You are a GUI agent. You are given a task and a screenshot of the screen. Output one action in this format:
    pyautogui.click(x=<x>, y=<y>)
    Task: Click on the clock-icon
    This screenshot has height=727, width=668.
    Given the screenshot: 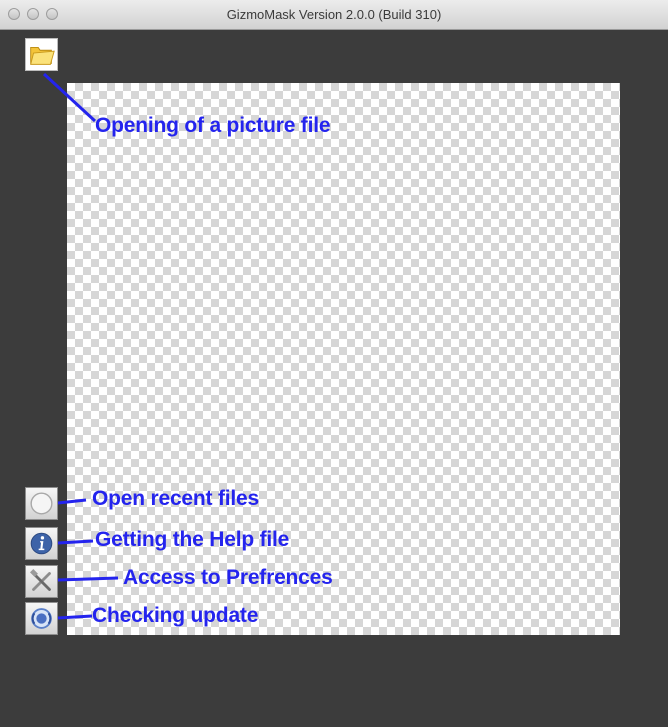 What is the action you would take?
    pyautogui.click(x=41, y=503)
    